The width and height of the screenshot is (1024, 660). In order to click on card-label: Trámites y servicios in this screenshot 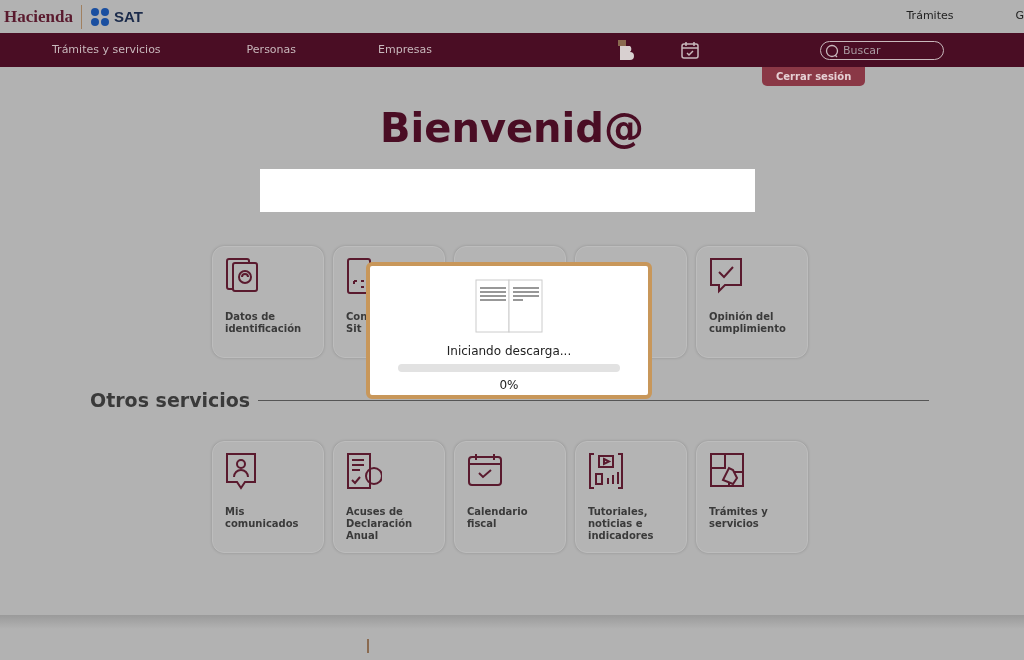, I will do `click(739, 517)`.